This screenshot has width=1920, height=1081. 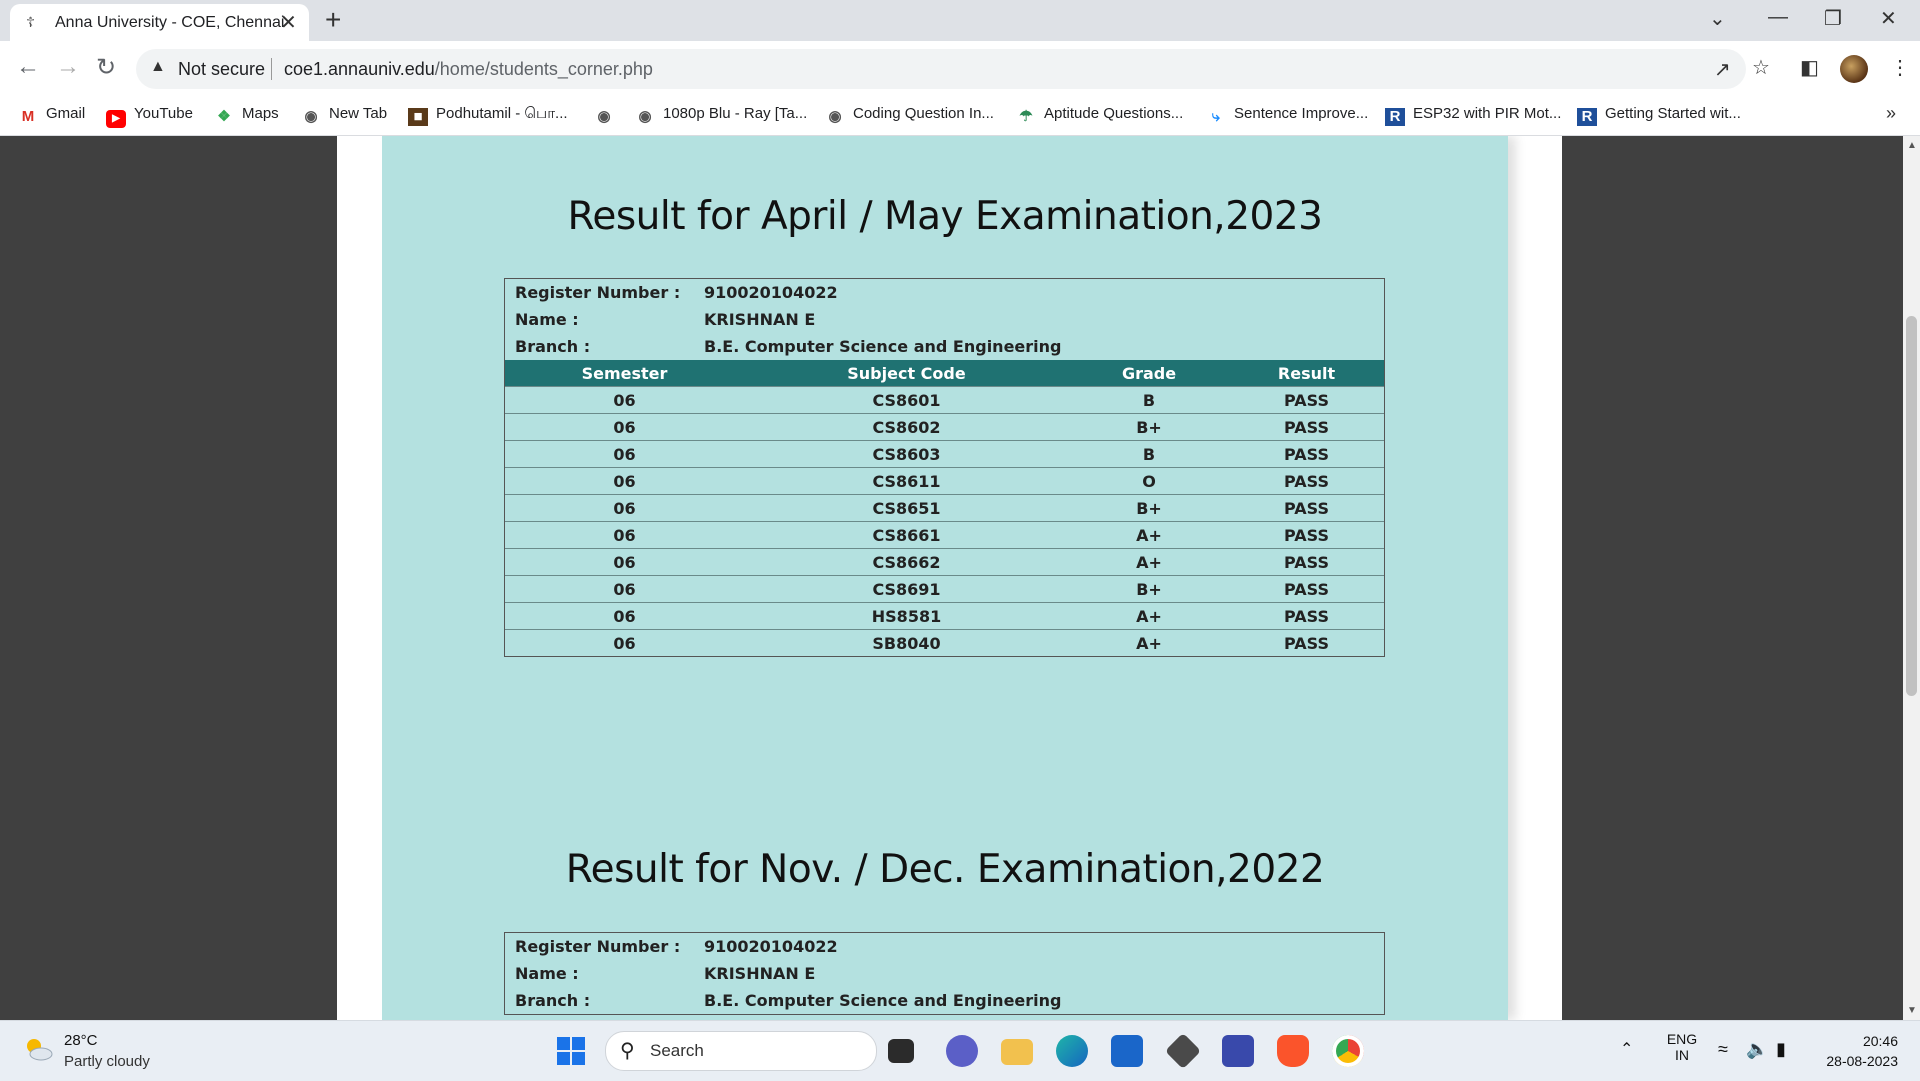 I want to click on grade-cell: B+, so click(x=1149, y=427).